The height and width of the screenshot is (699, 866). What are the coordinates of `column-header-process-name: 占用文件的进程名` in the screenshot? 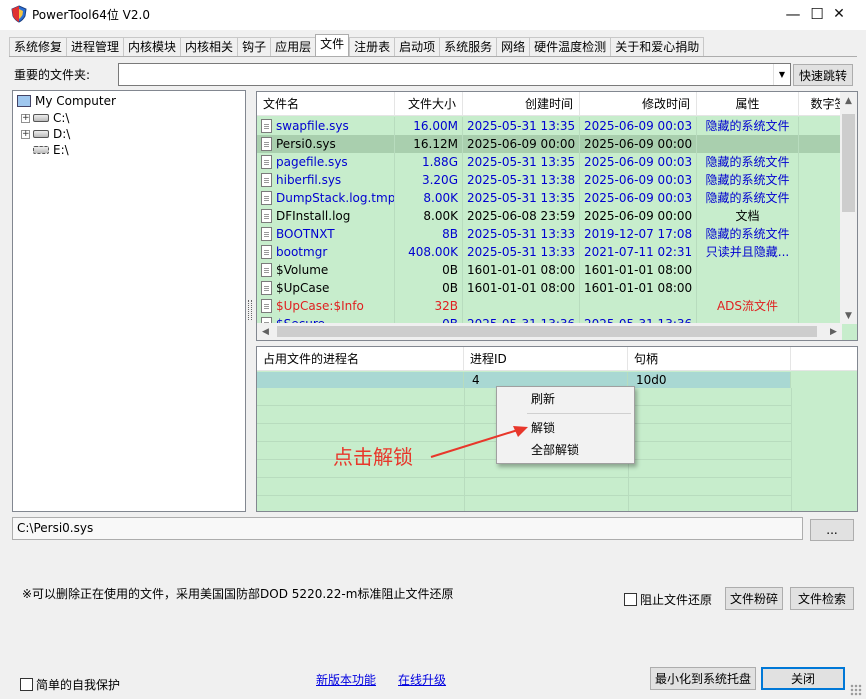 It's located at (360, 359).